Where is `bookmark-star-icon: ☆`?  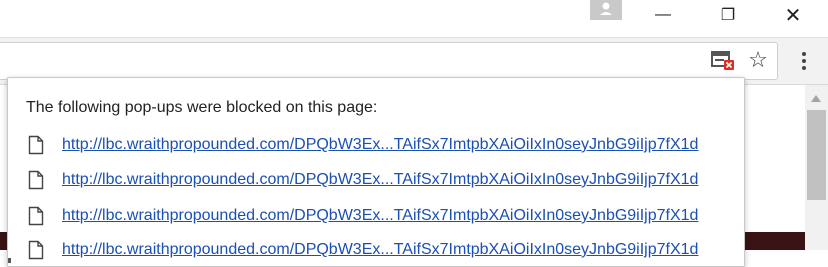
bookmark-star-icon: ☆ is located at coordinates (758, 60).